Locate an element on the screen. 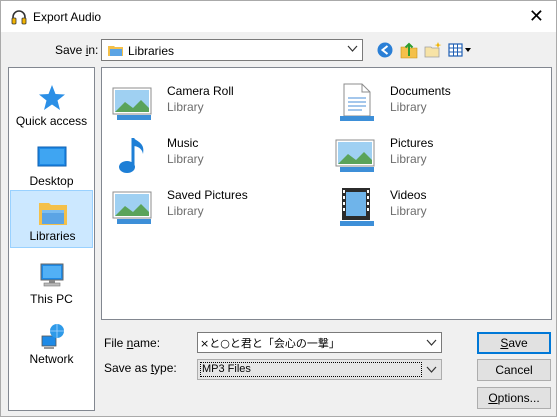 Image resolution: width=557 pixels, height=417 pixels. save-in-value: Libraries is located at coordinates (151, 51).